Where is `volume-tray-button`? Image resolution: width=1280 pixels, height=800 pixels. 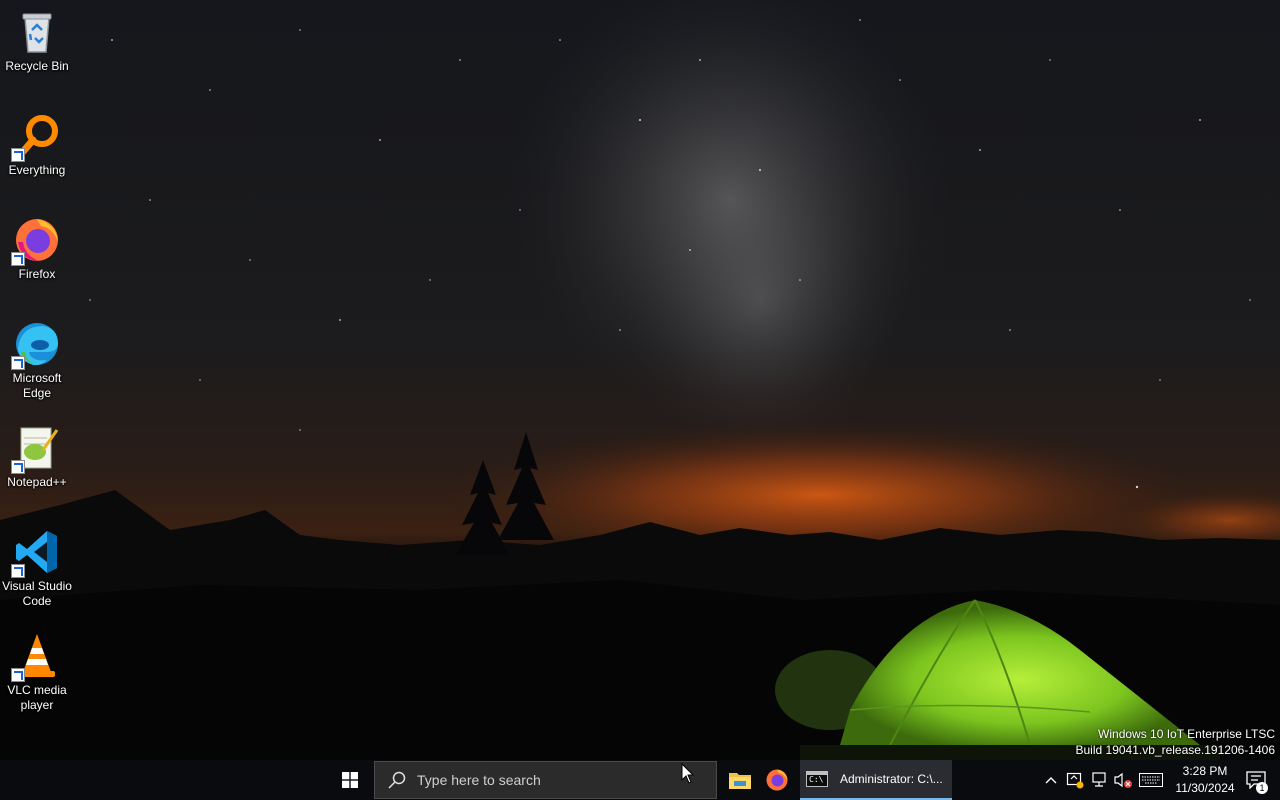 volume-tray-button is located at coordinates (1123, 780).